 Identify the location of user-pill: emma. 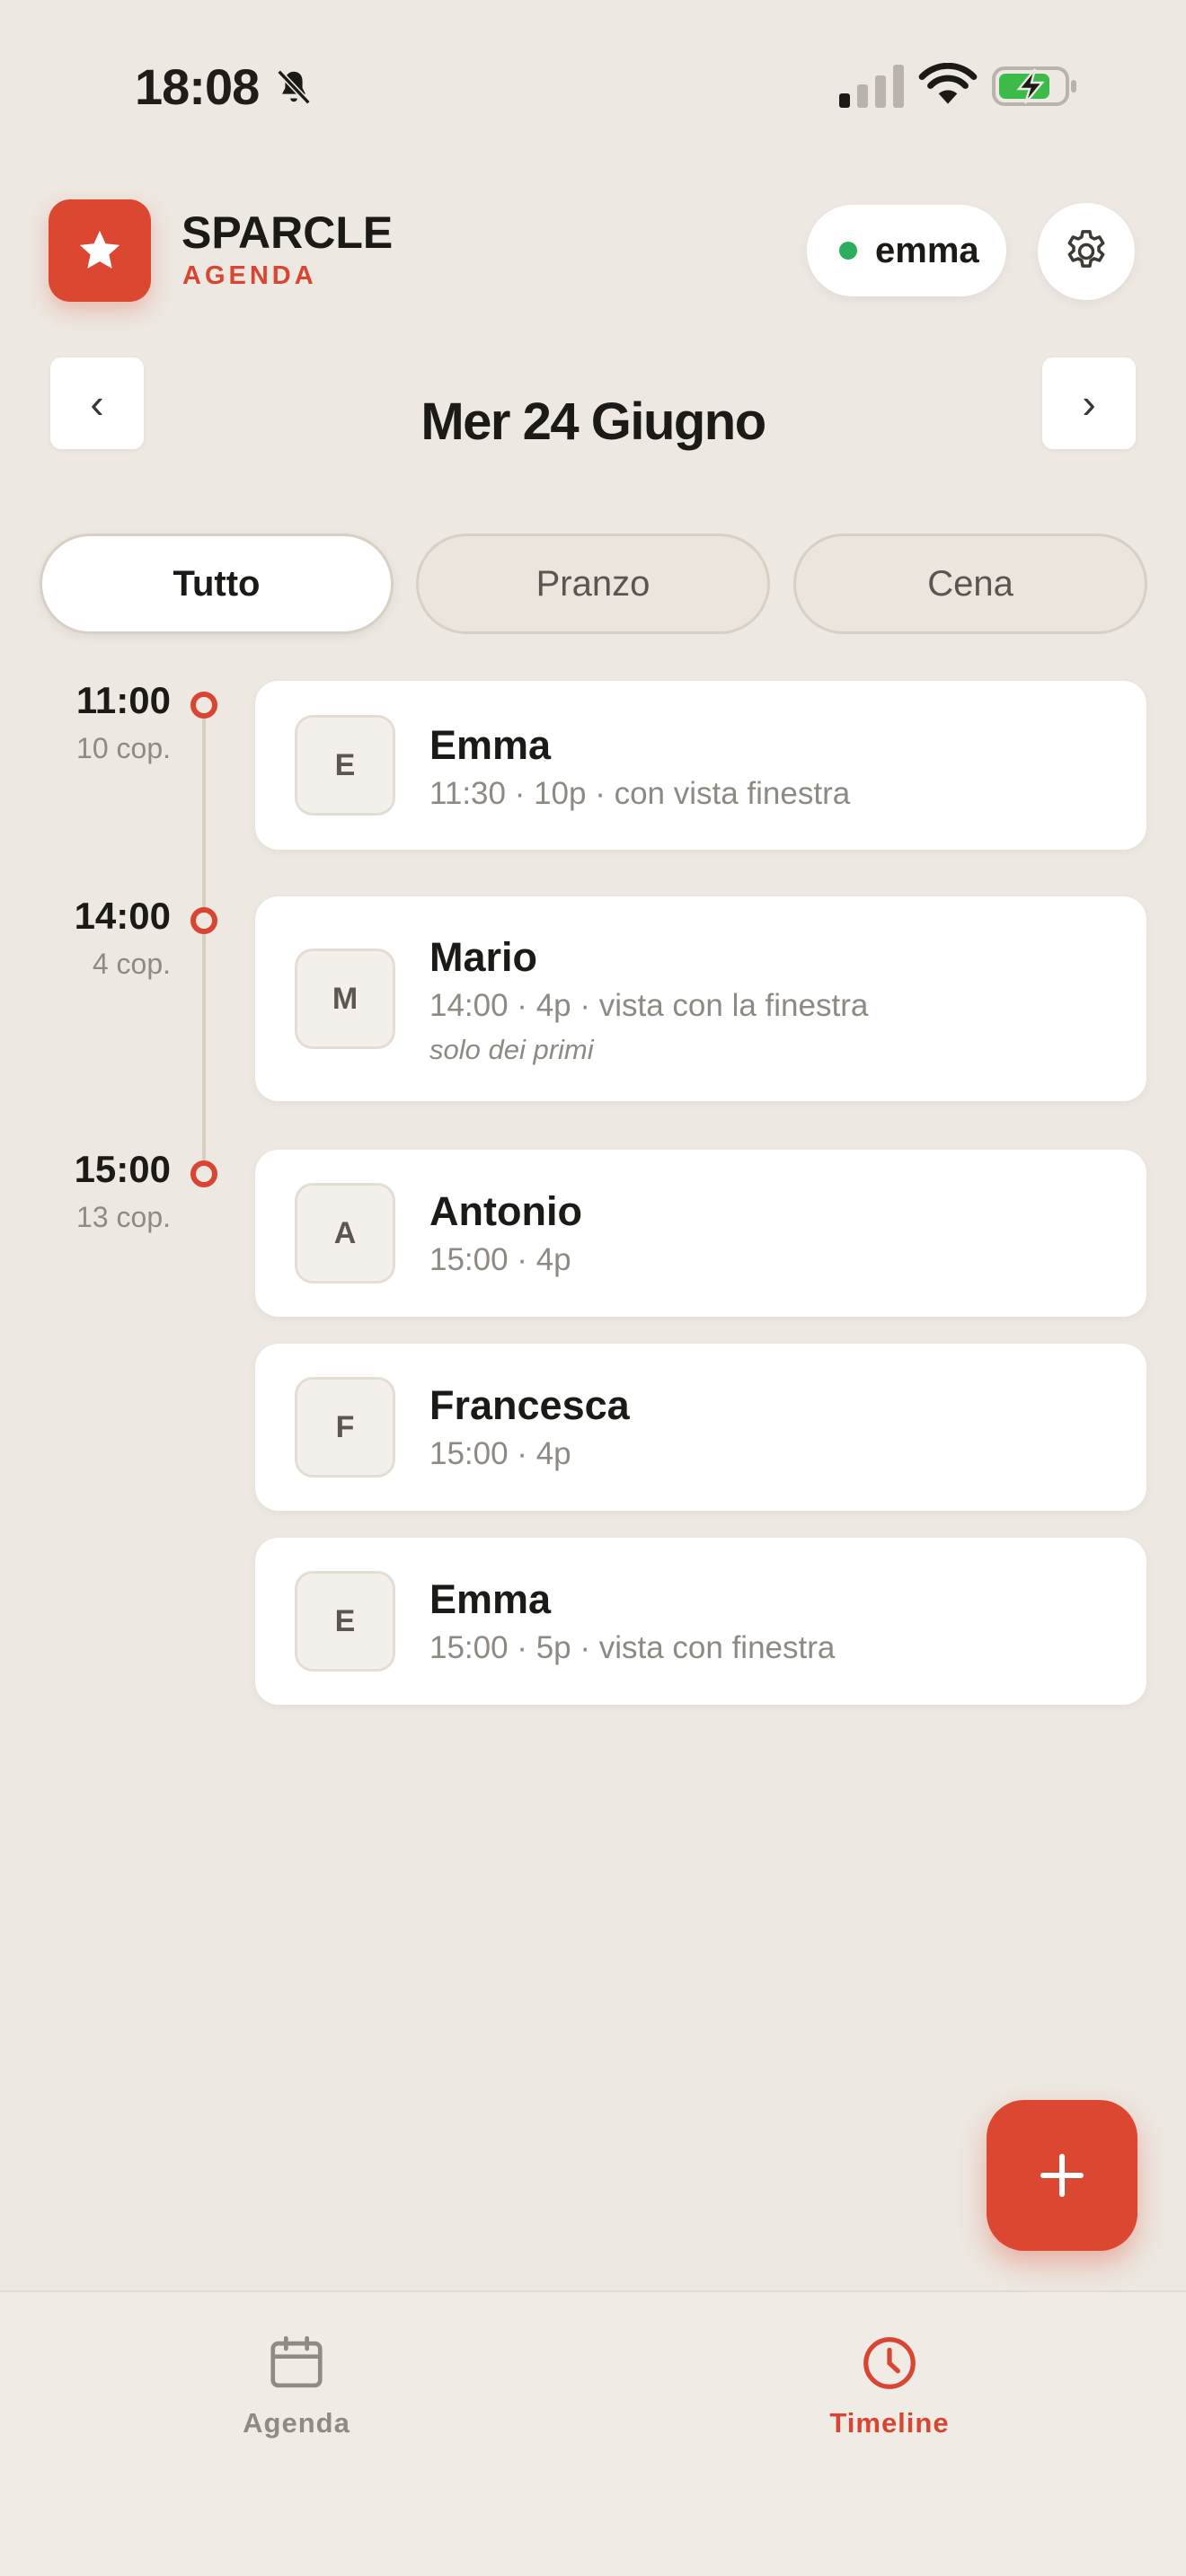
(906, 250).